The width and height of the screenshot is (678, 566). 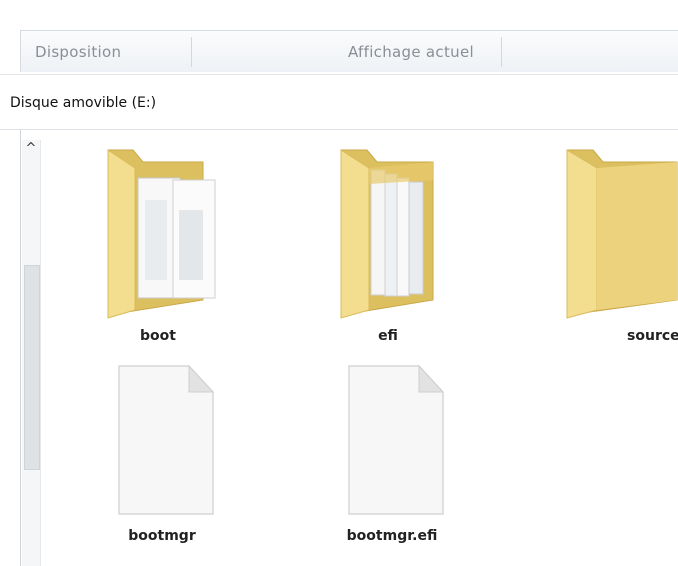 I want to click on file-item-sources: sources, so click(x=606, y=242).